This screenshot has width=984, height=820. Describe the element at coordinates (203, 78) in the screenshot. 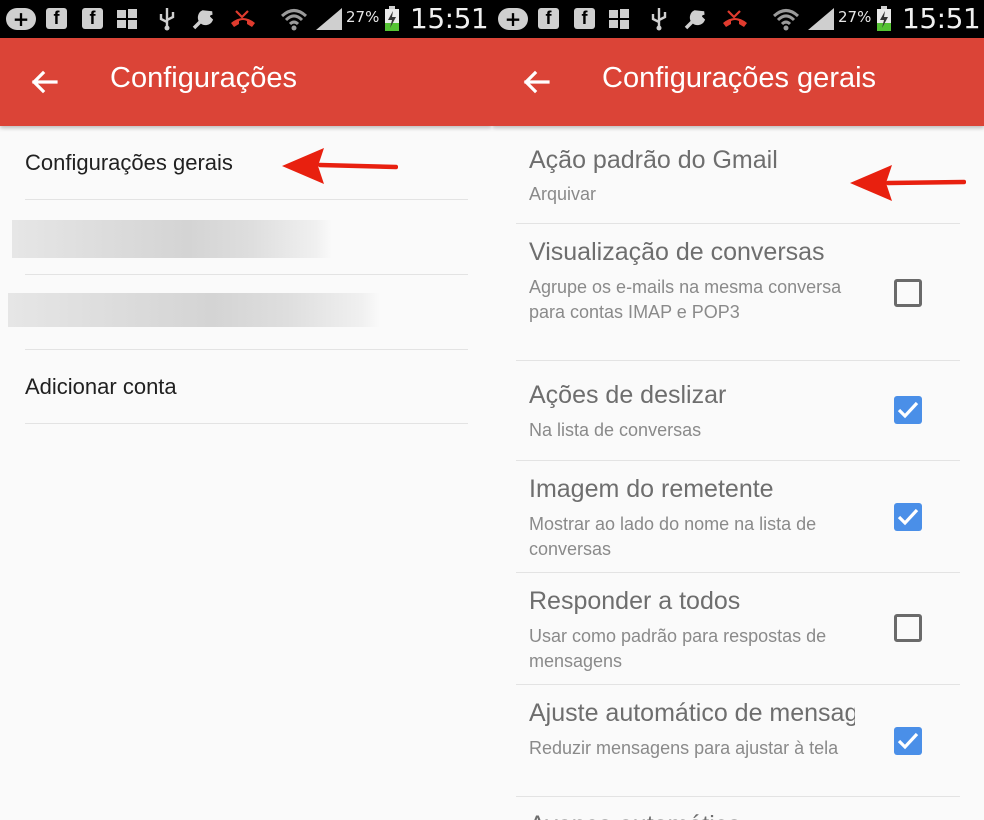

I see `page-title: Configurações` at that location.